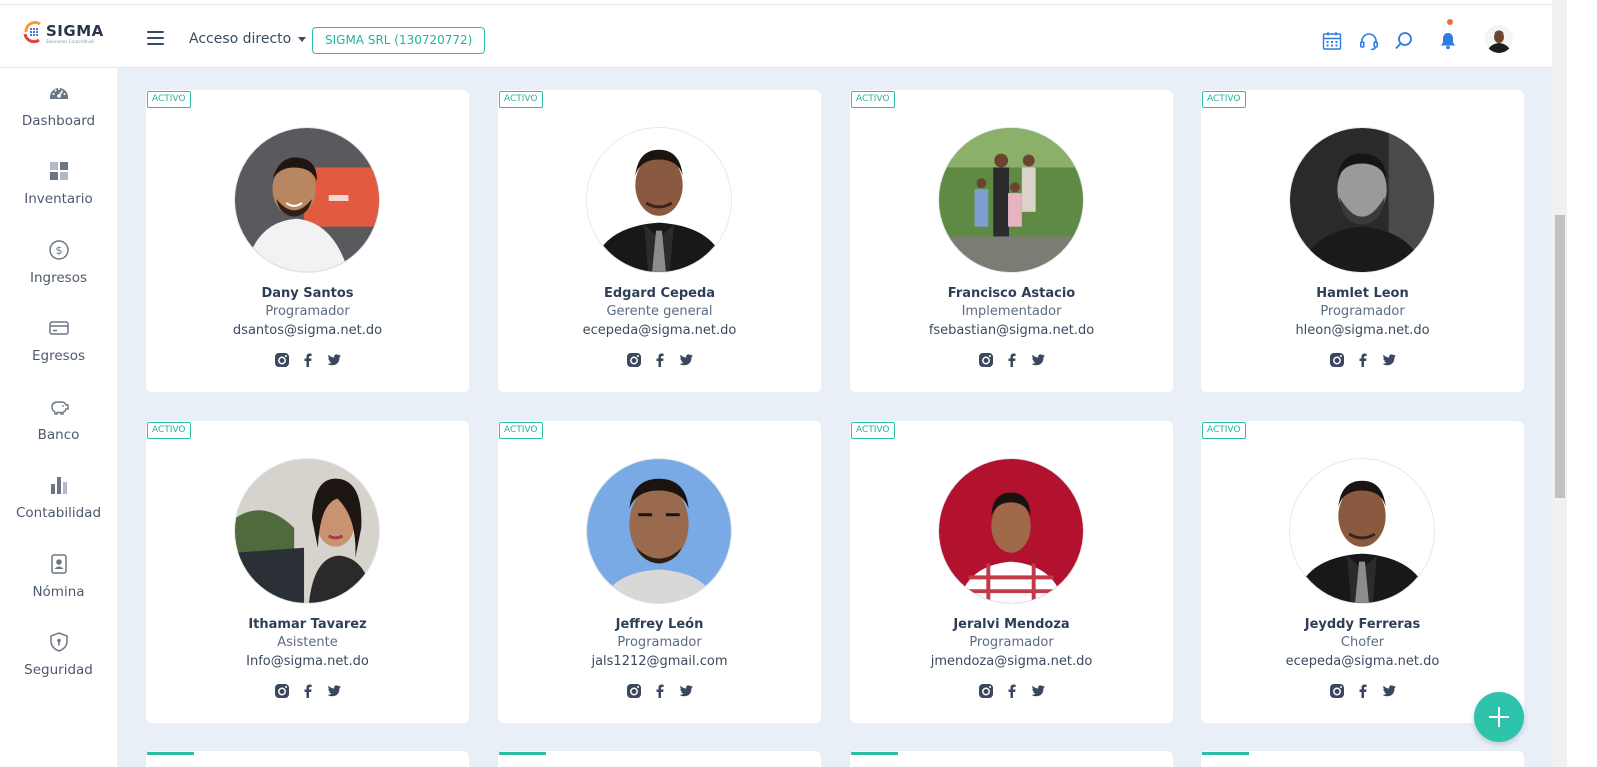  Describe the element at coordinates (1362, 642) in the screenshot. I see `employee-role: Chofer` at that location.